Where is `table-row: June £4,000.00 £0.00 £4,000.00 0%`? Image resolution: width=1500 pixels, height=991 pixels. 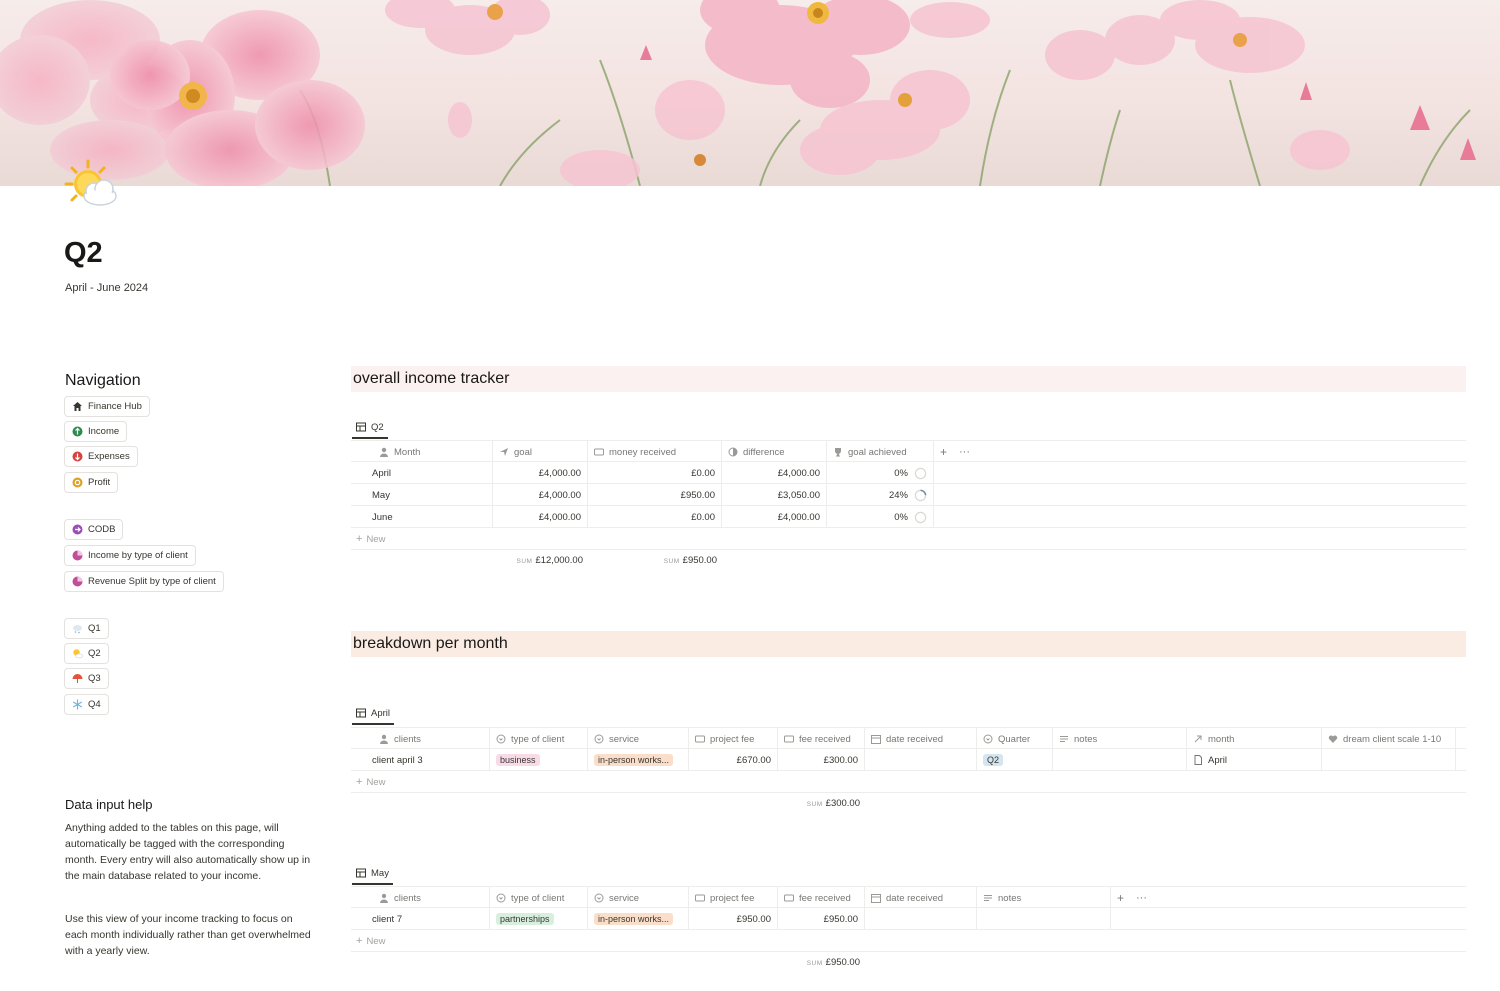 table-row: June £4,000.00 £0.00 £4,000.00 0% is located at coordinates (908, 517).